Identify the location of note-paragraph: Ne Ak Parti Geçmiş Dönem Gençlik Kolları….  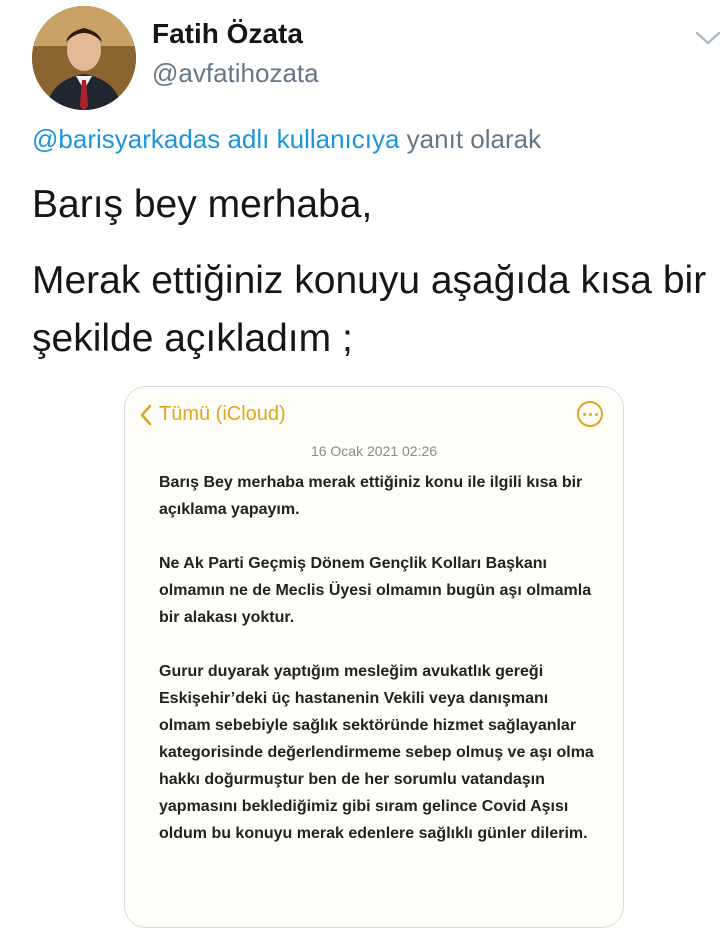
(375, 590).